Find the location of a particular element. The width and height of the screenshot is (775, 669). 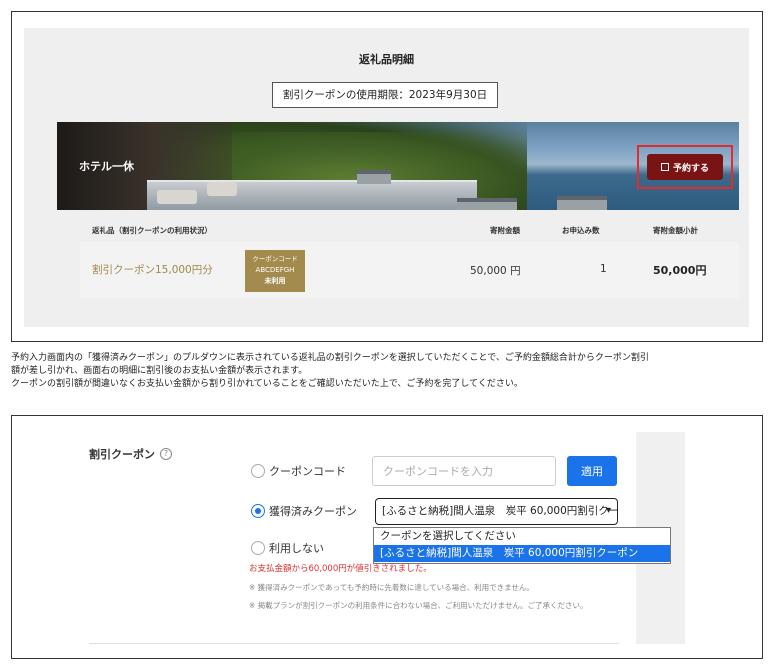

question-circle-icon: ? is located at coordinates (166, 454).